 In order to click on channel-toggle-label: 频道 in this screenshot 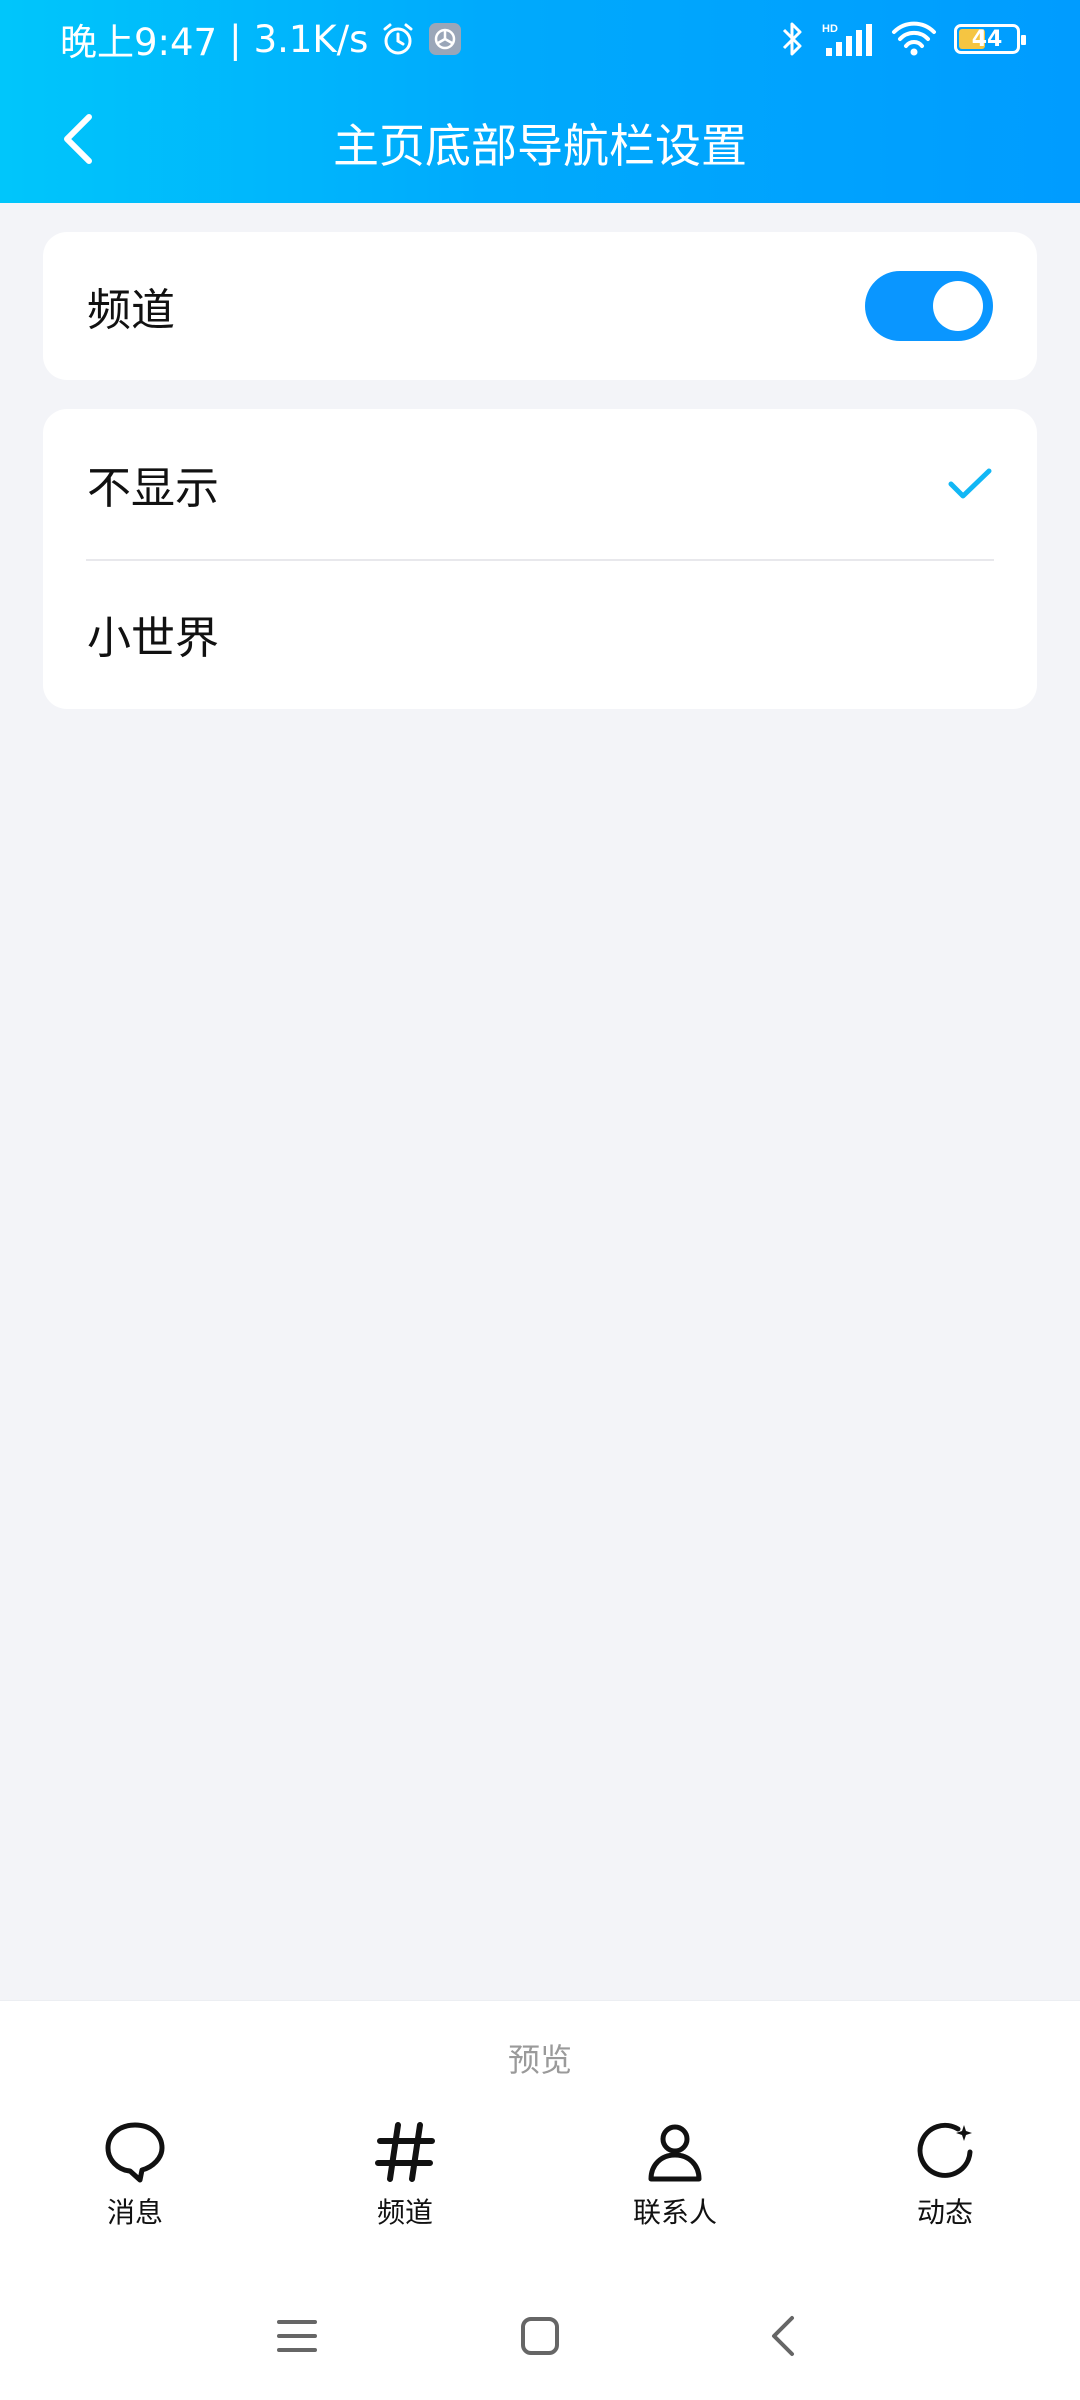, I will do `click(131, 310)`.